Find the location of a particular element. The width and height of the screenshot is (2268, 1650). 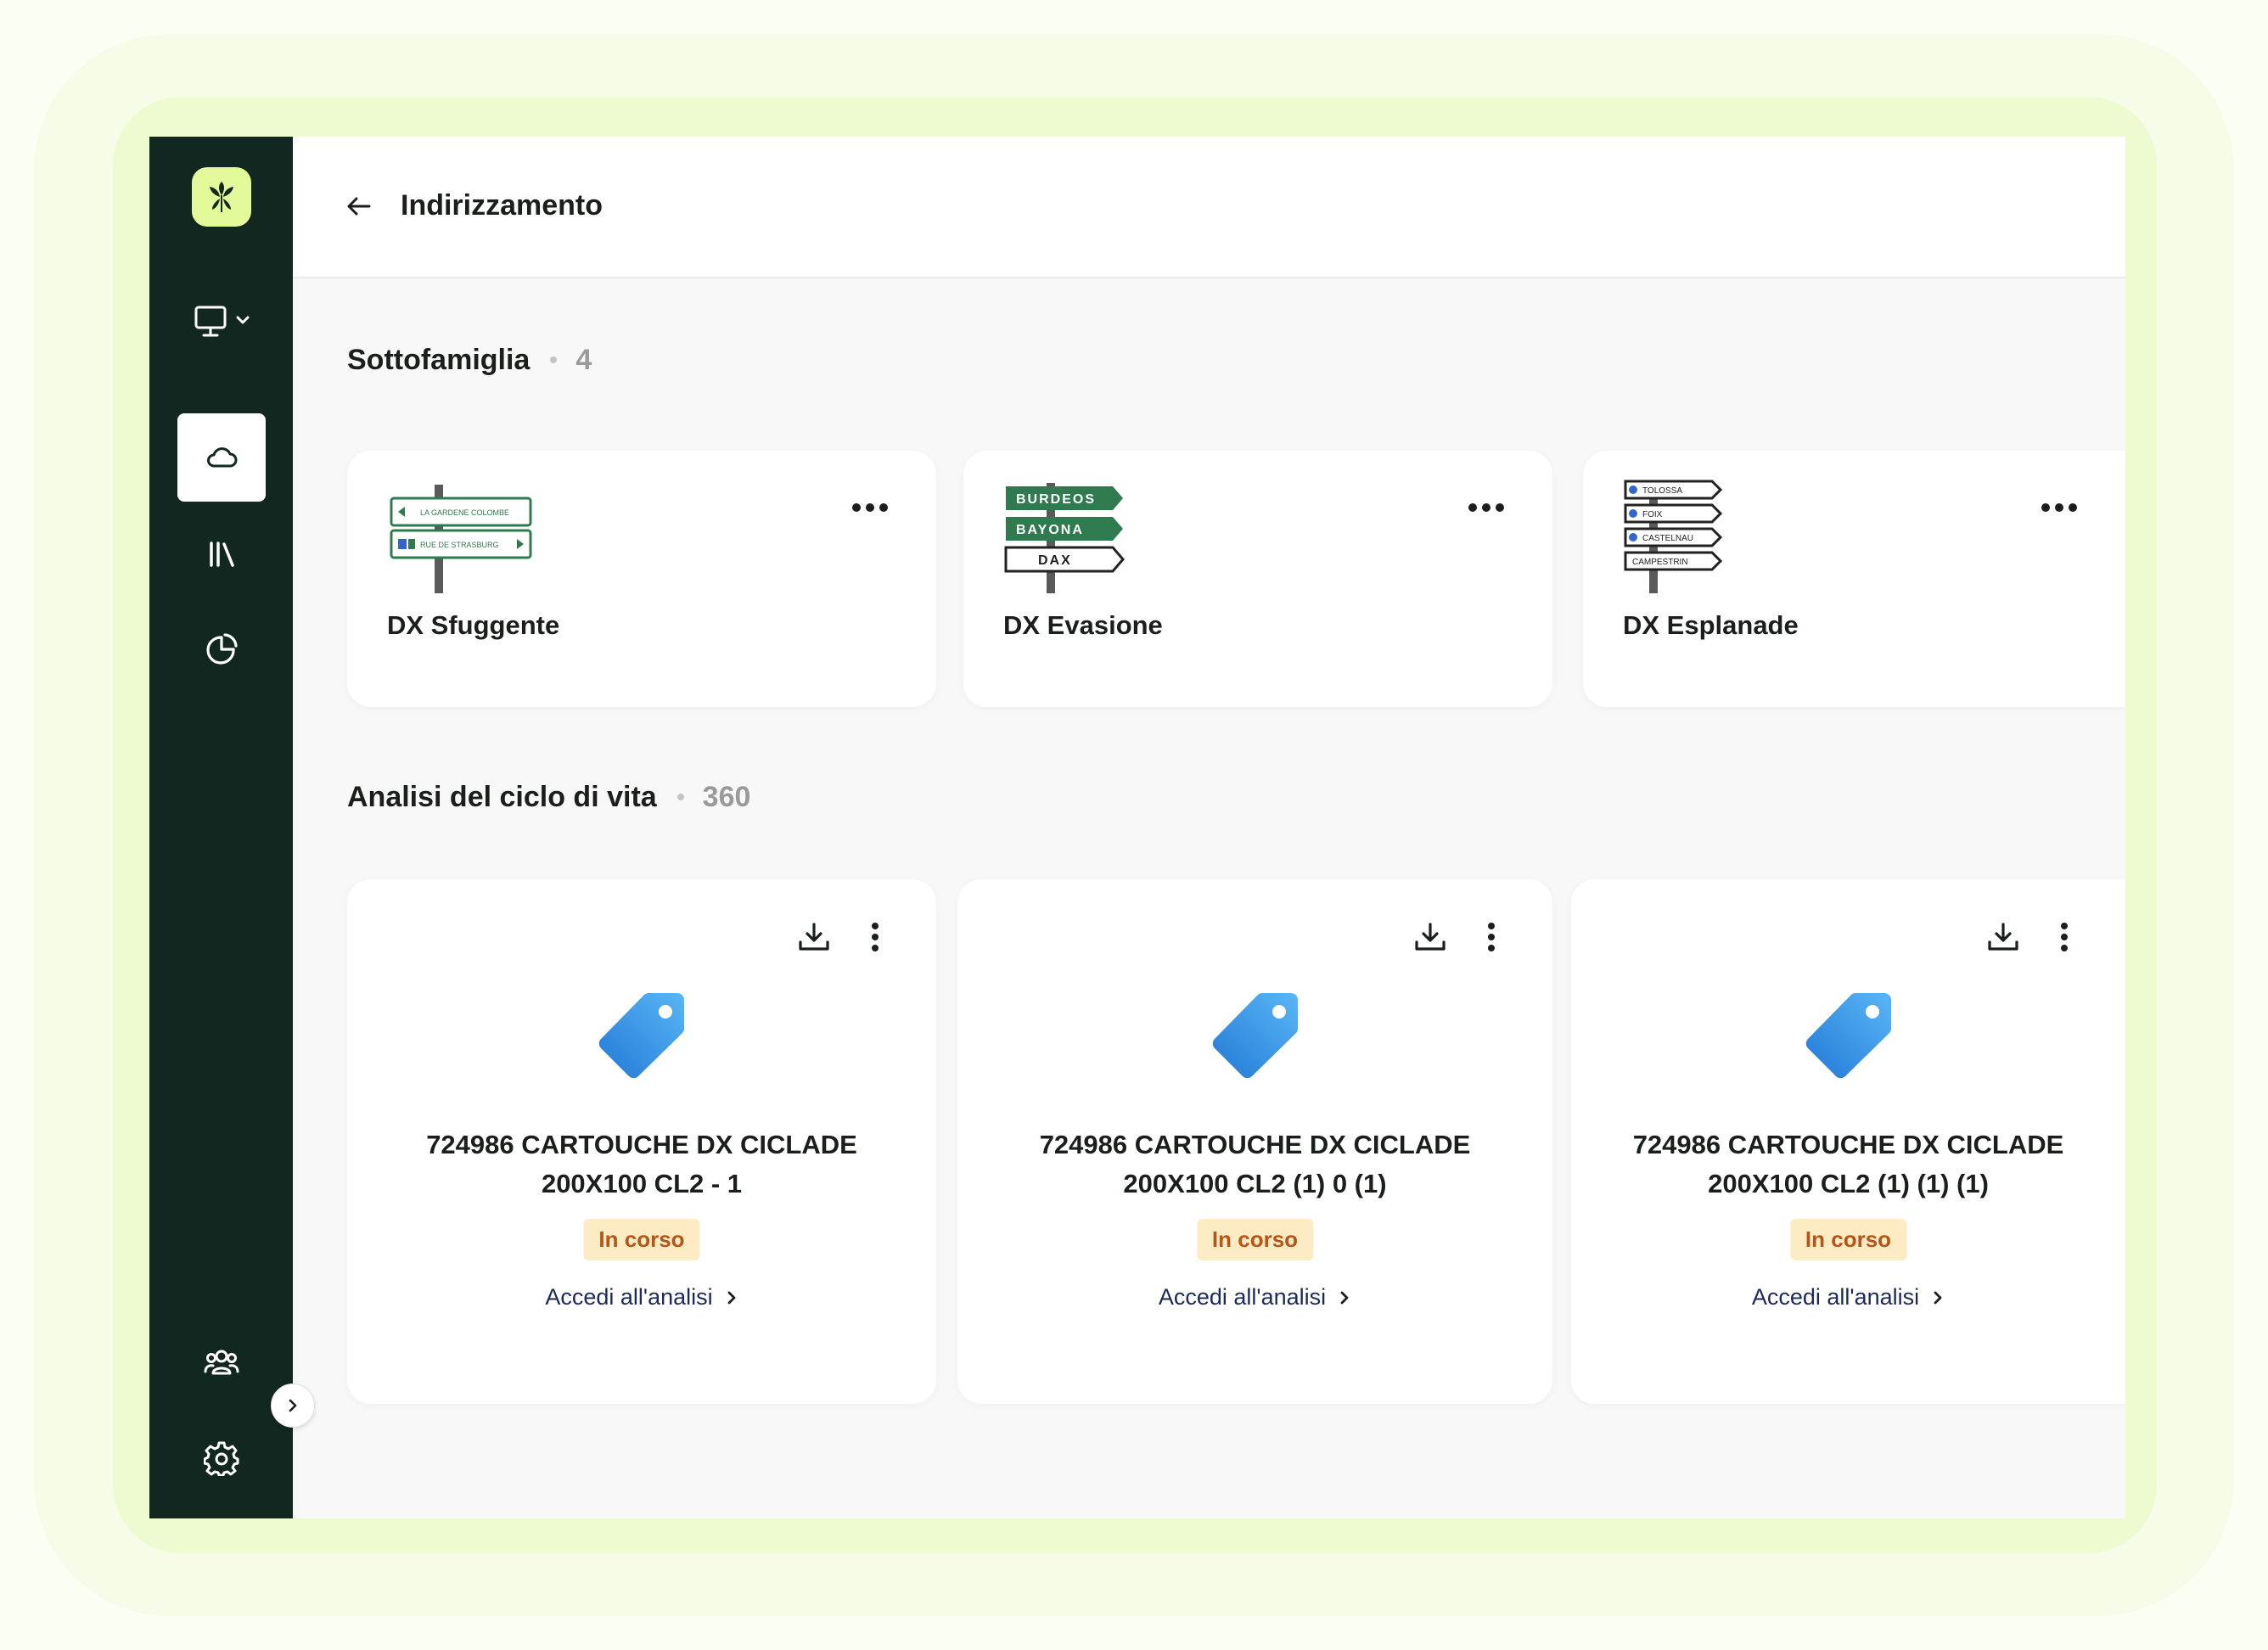

page-title: Indirizzamento is located at coordinates (502, 205).